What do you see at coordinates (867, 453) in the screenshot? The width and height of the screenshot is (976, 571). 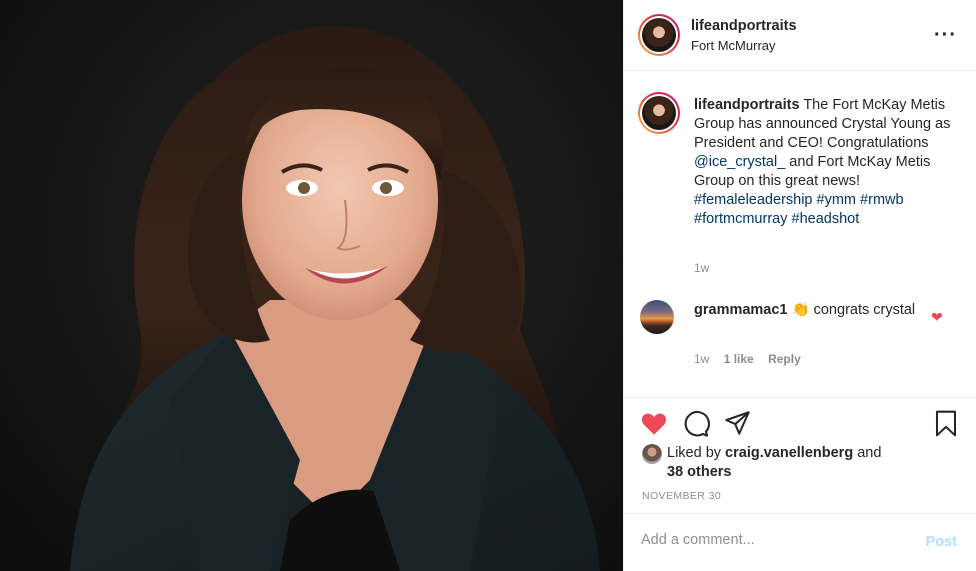 I see `likes-middle: and` at bounding box center [867, 453].